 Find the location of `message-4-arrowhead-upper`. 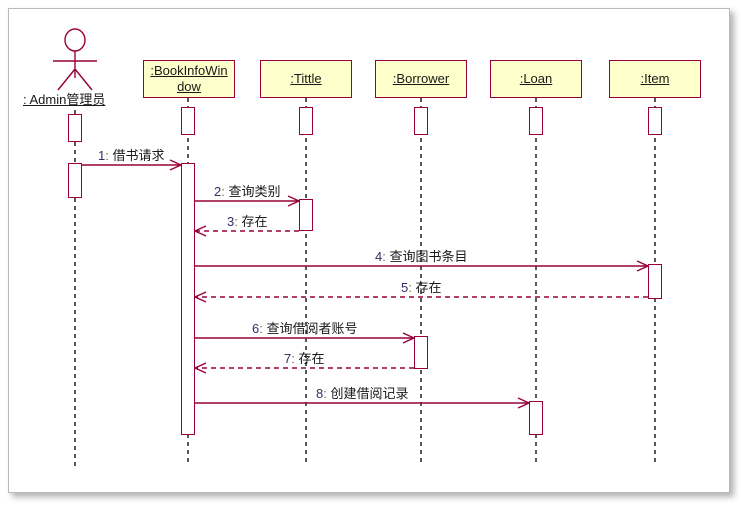

message-4-arrowhead-upper is located at coordinates (642, 263).